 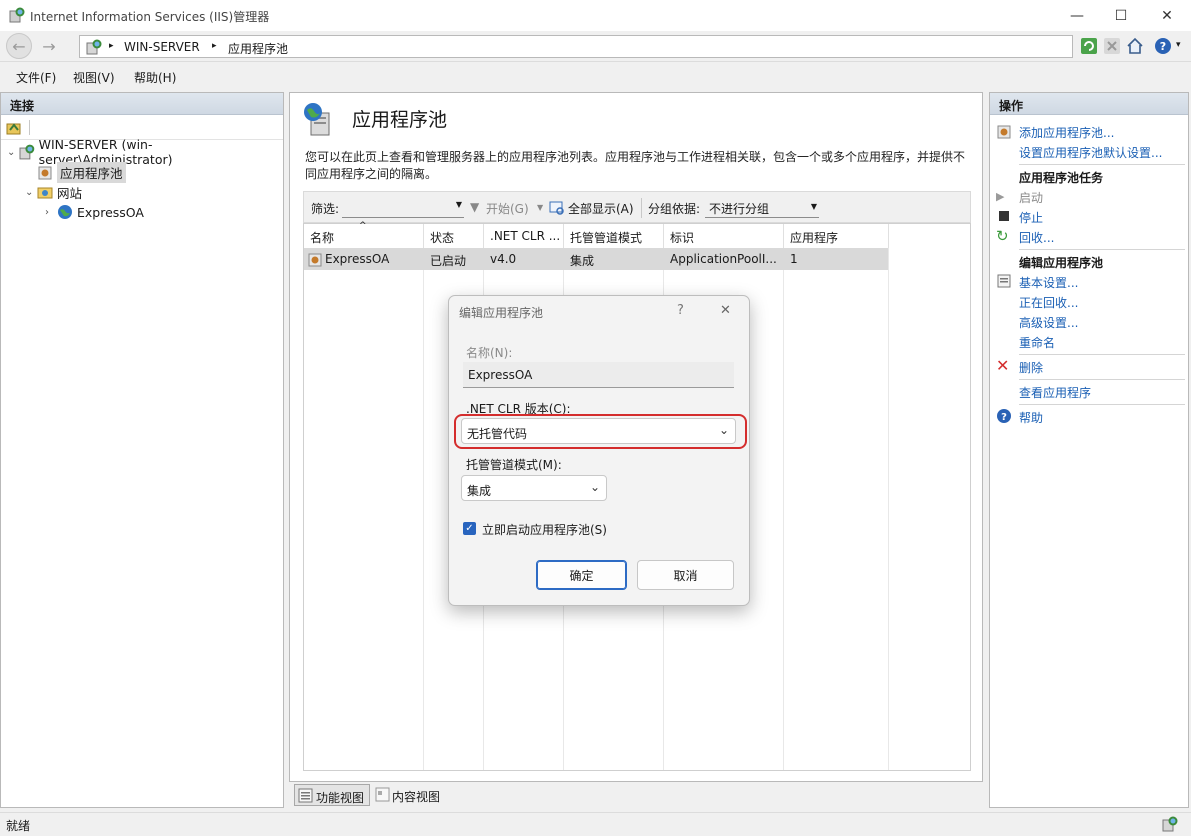 I want to click on app-pool-icon, so click(x=45, y=173).